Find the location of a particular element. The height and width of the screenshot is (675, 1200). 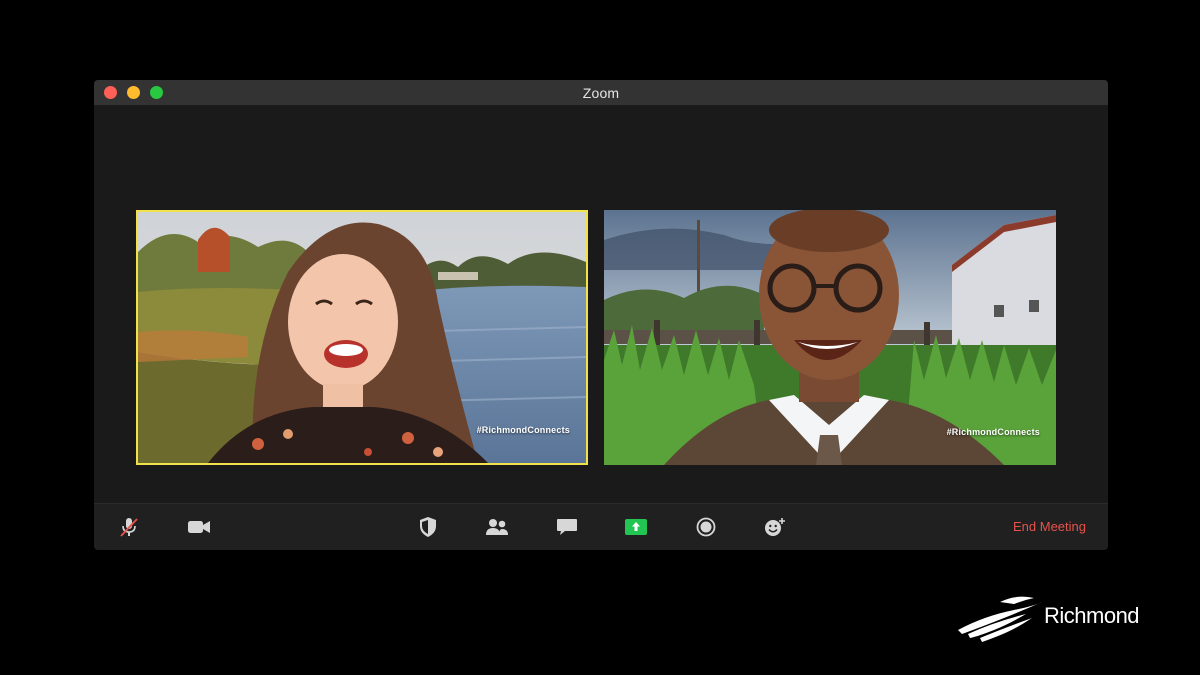

share-screen-button is located at coordinates (636, 527).